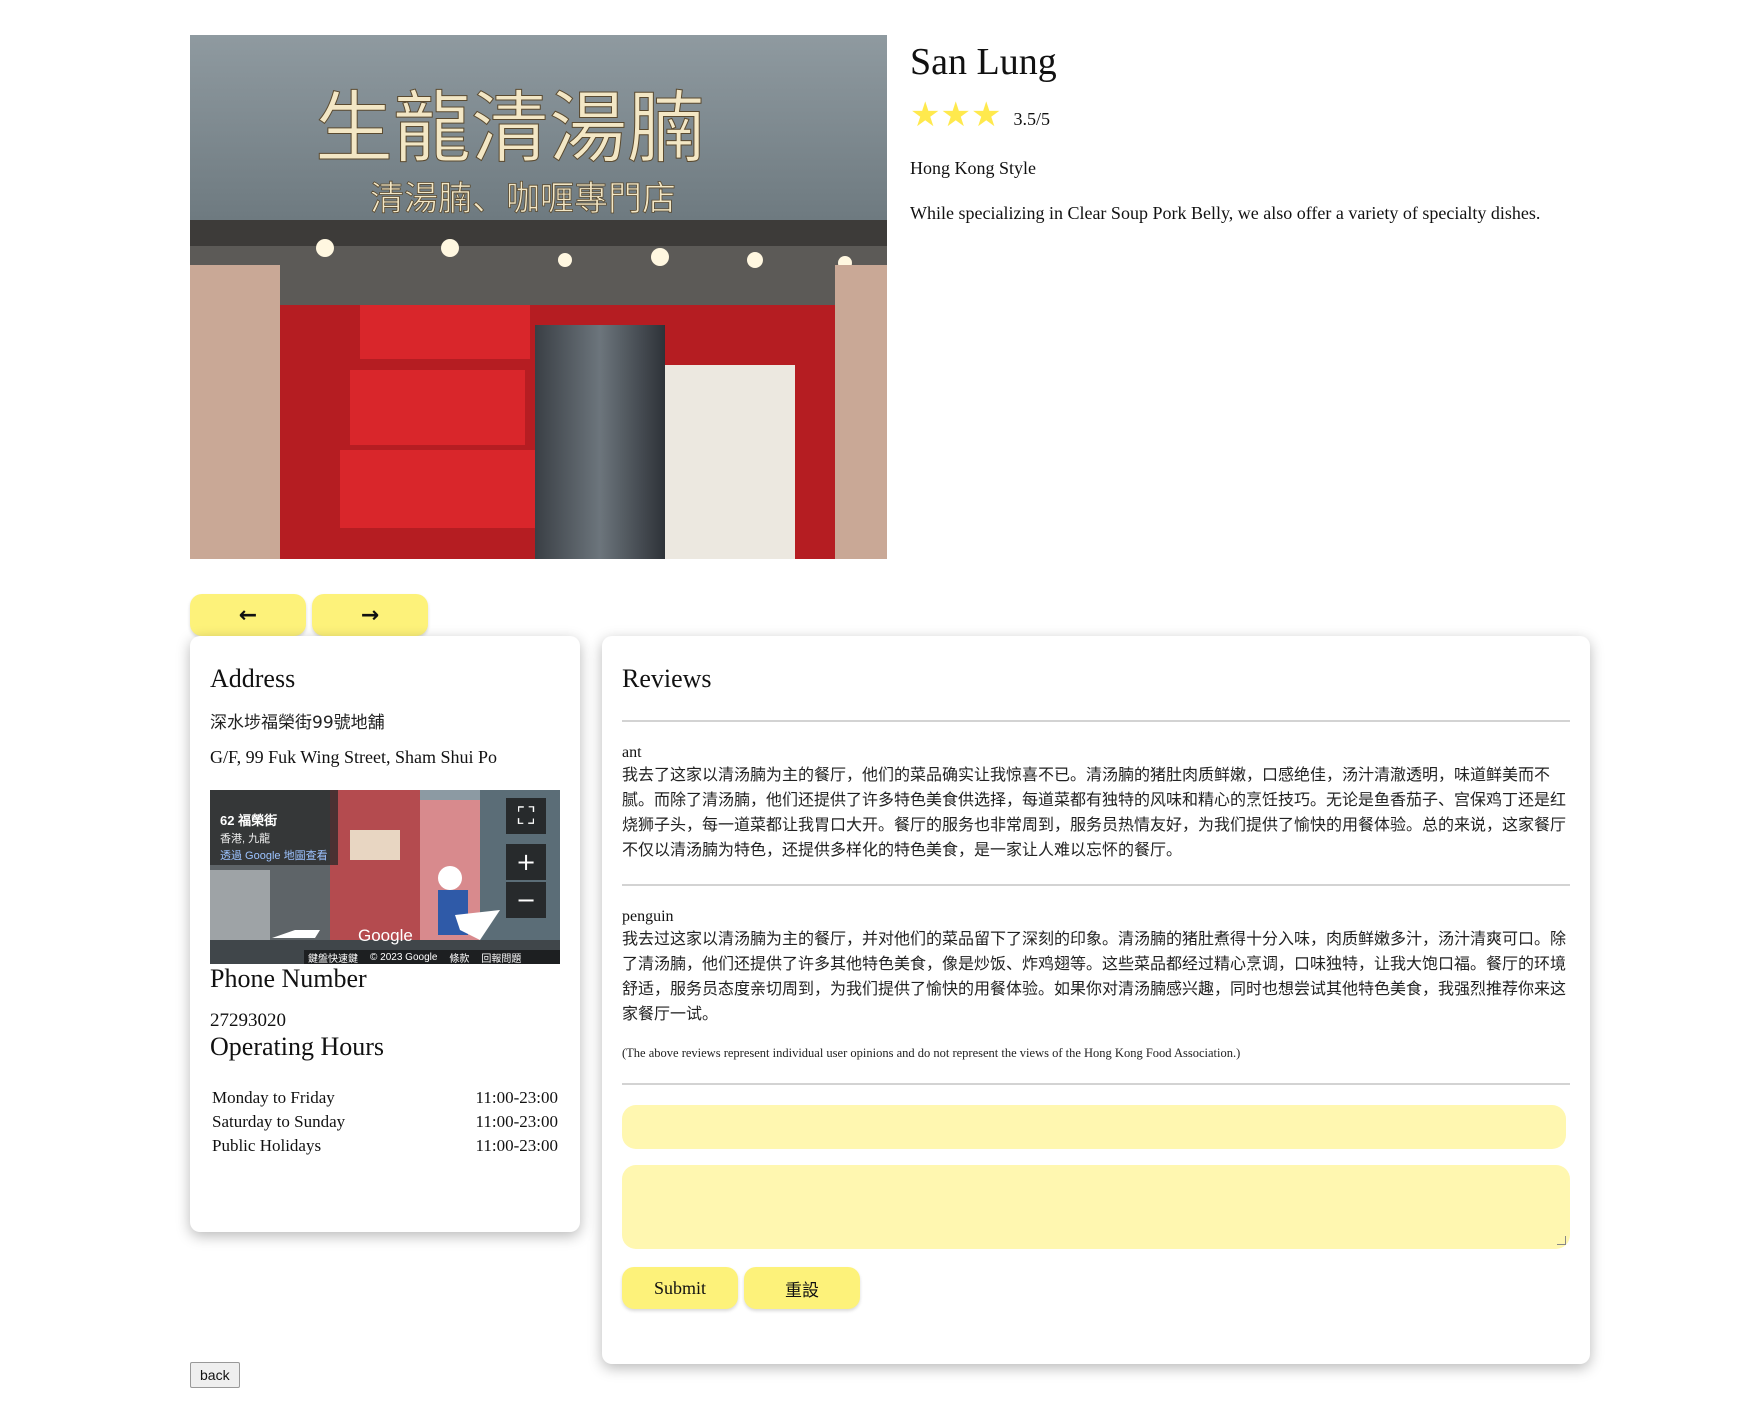  I want to click on report-problem-link: 回報問題, so click(501, 957).